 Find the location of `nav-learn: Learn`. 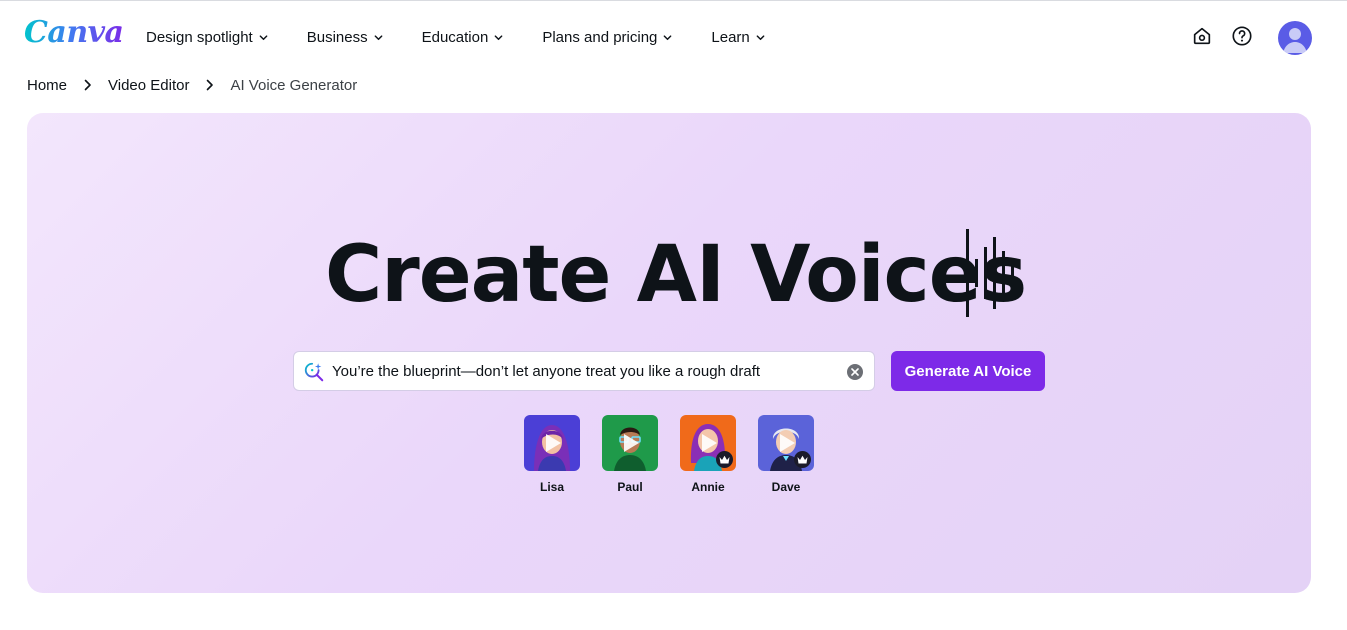

nav-learn: Learn is located at coordinates (737, 37).